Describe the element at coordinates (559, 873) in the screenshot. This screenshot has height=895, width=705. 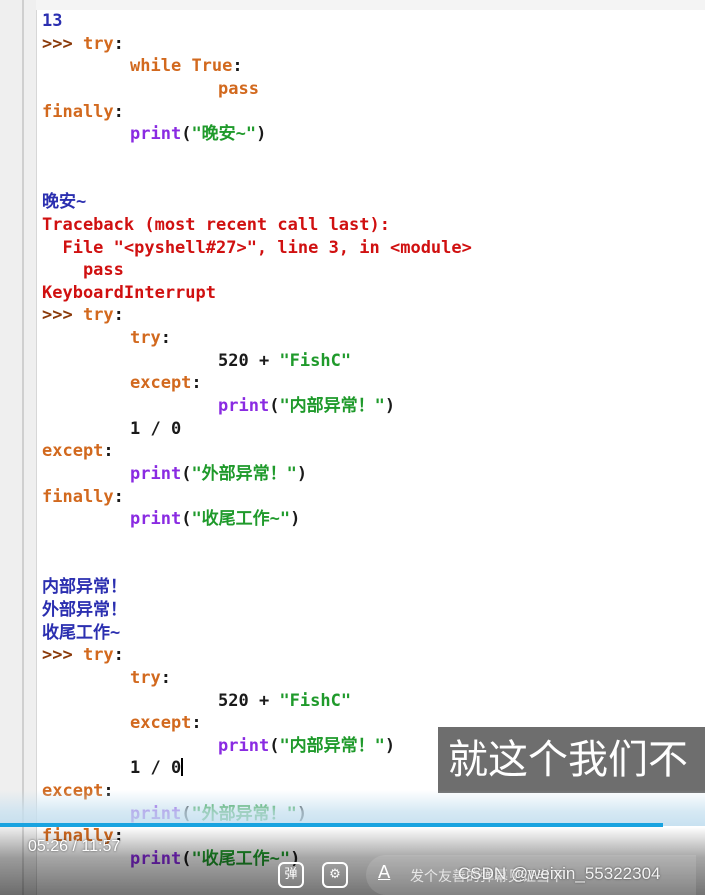
I see `csdn-watermark: CSDN @weixin_55322304` at that location.